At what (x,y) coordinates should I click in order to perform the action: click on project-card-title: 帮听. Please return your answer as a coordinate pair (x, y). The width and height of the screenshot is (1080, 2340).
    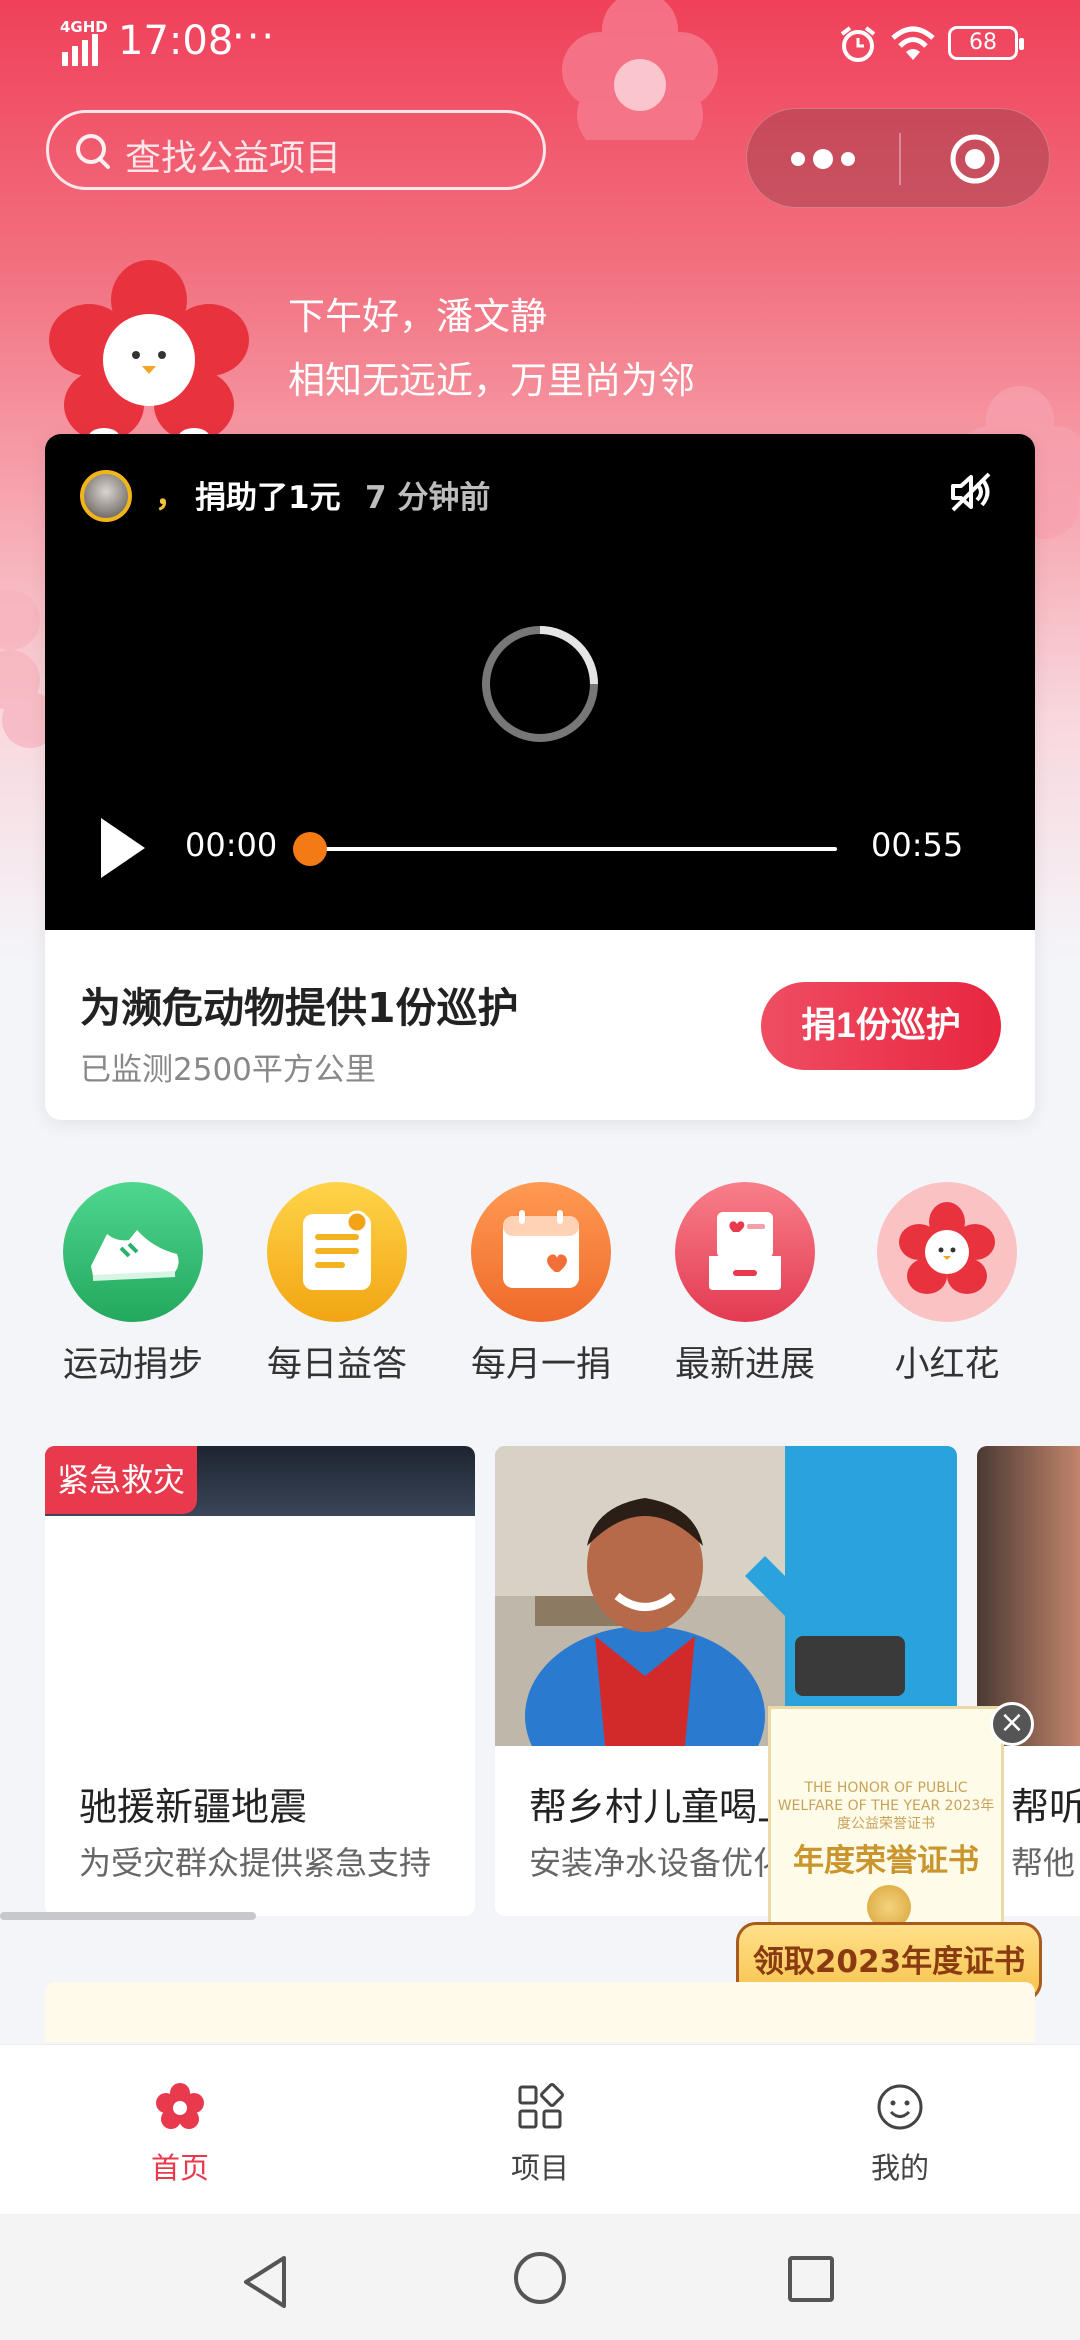
    Looking at the image, I should click on (1045, 1807).